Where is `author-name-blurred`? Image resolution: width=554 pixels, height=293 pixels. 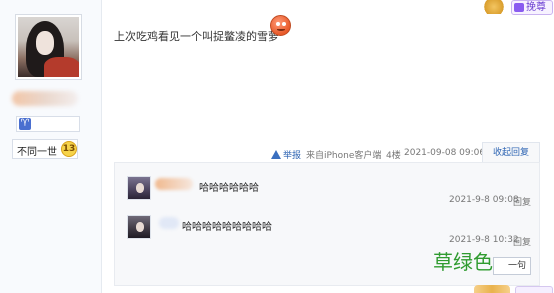 author-name-blurred is located at coordinates (45, 98).